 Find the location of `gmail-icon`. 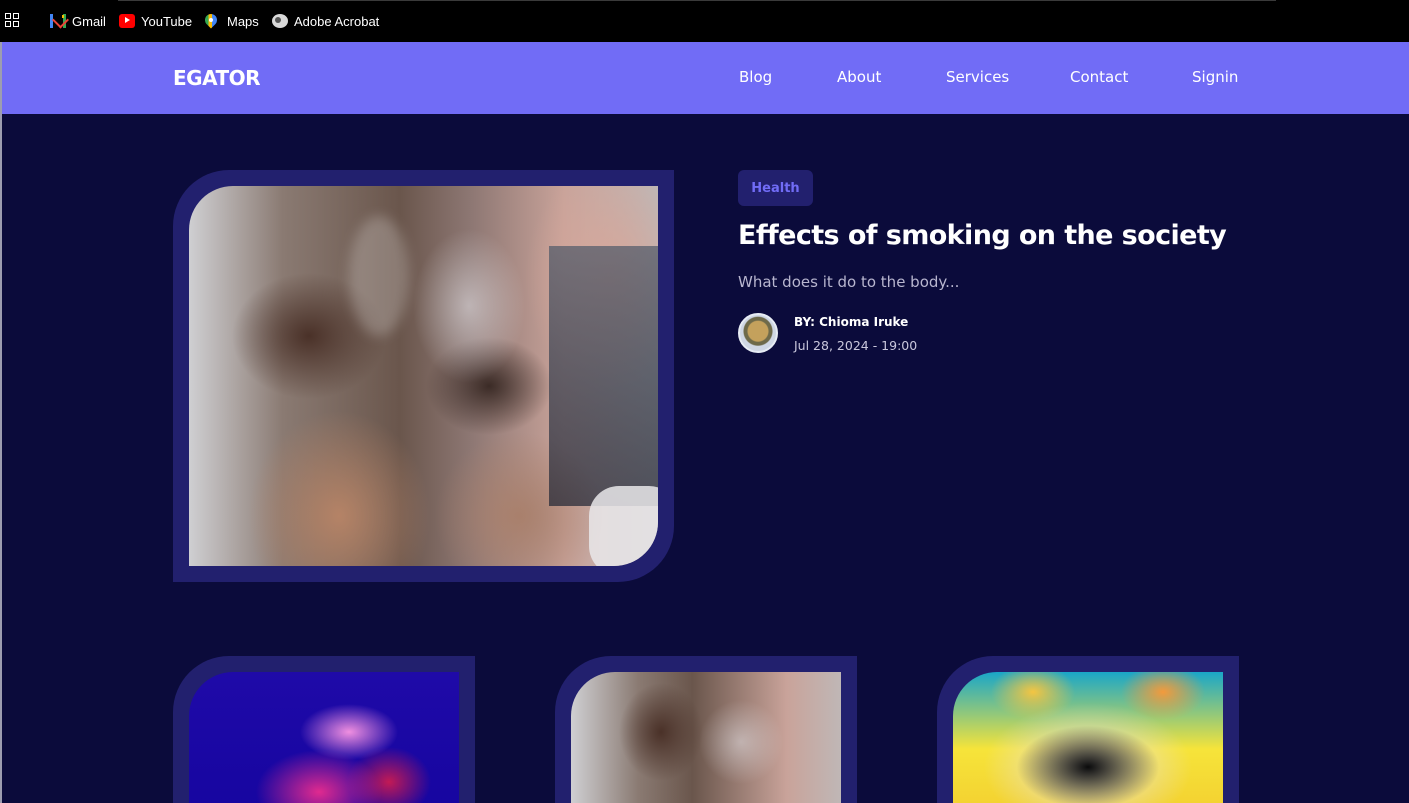

gmail-icon is located at coordinates (58, 21).